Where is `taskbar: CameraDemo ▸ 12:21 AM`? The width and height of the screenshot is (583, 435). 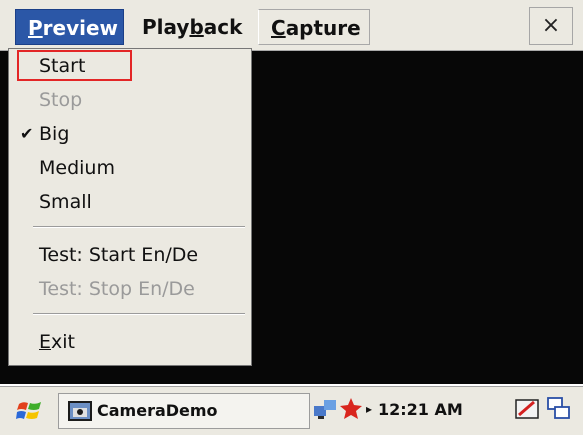
taskbar: CameraDemo ▸ 12:21 AM is located at coordinates (291, 410).